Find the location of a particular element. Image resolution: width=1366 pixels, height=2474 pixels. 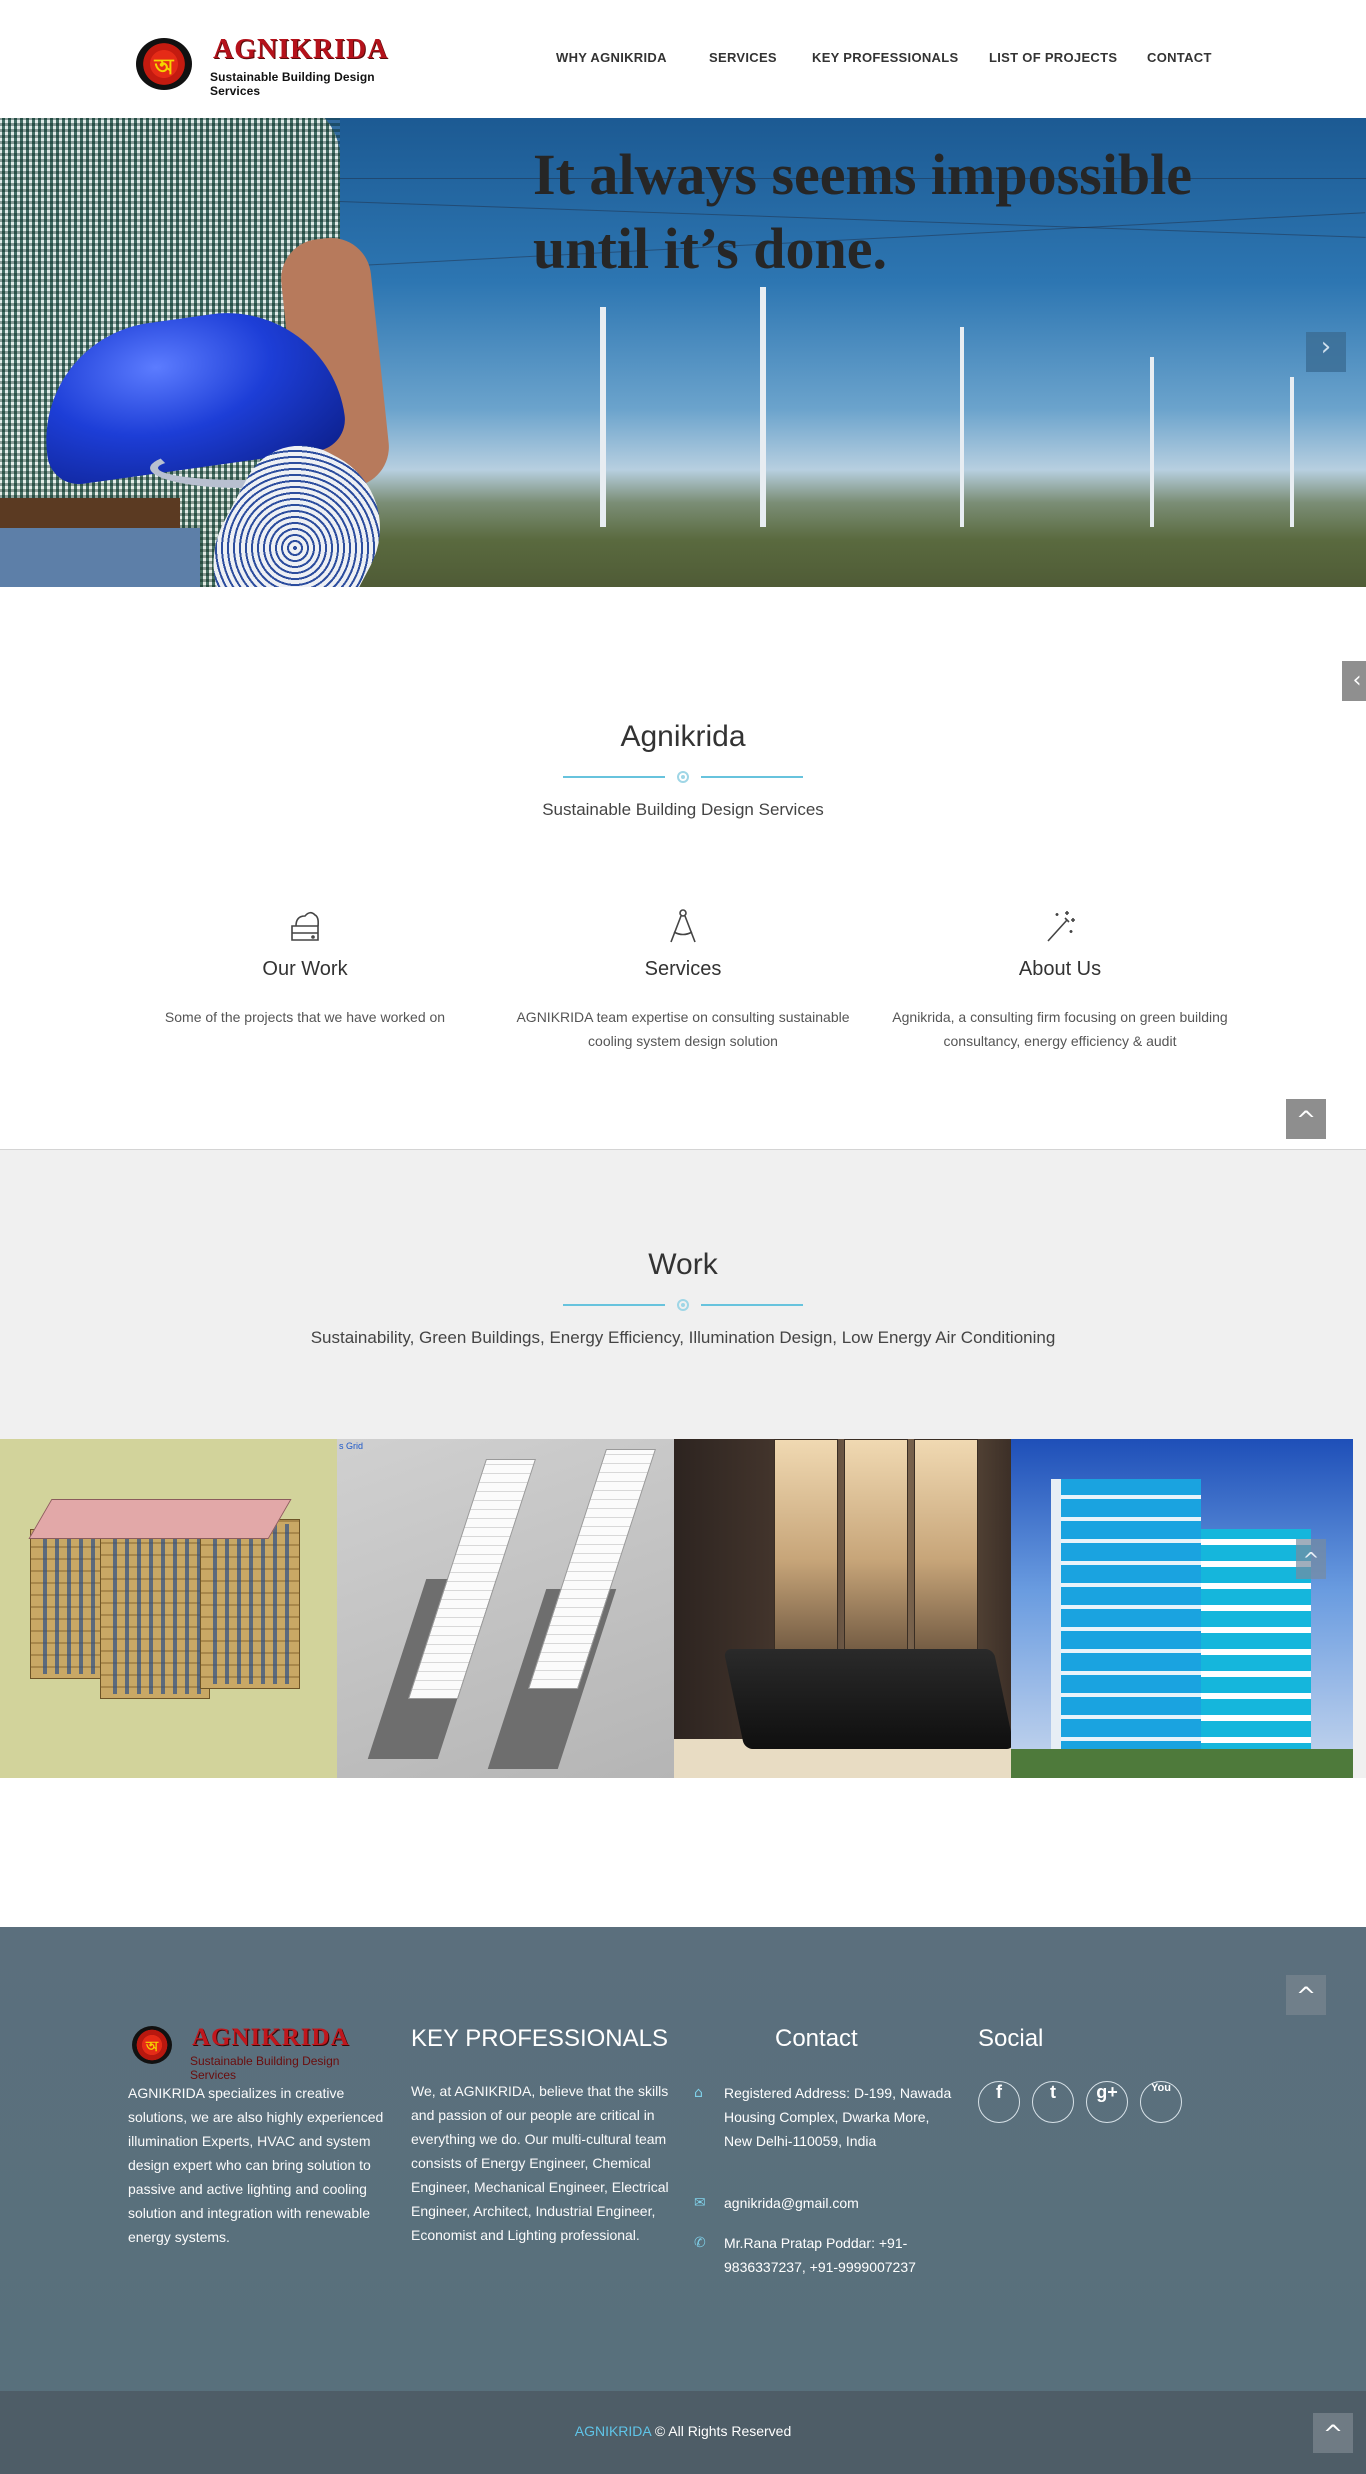

footer-professionals-title: KEY PROFESSIONALS is located at coordinates (539, 2038).